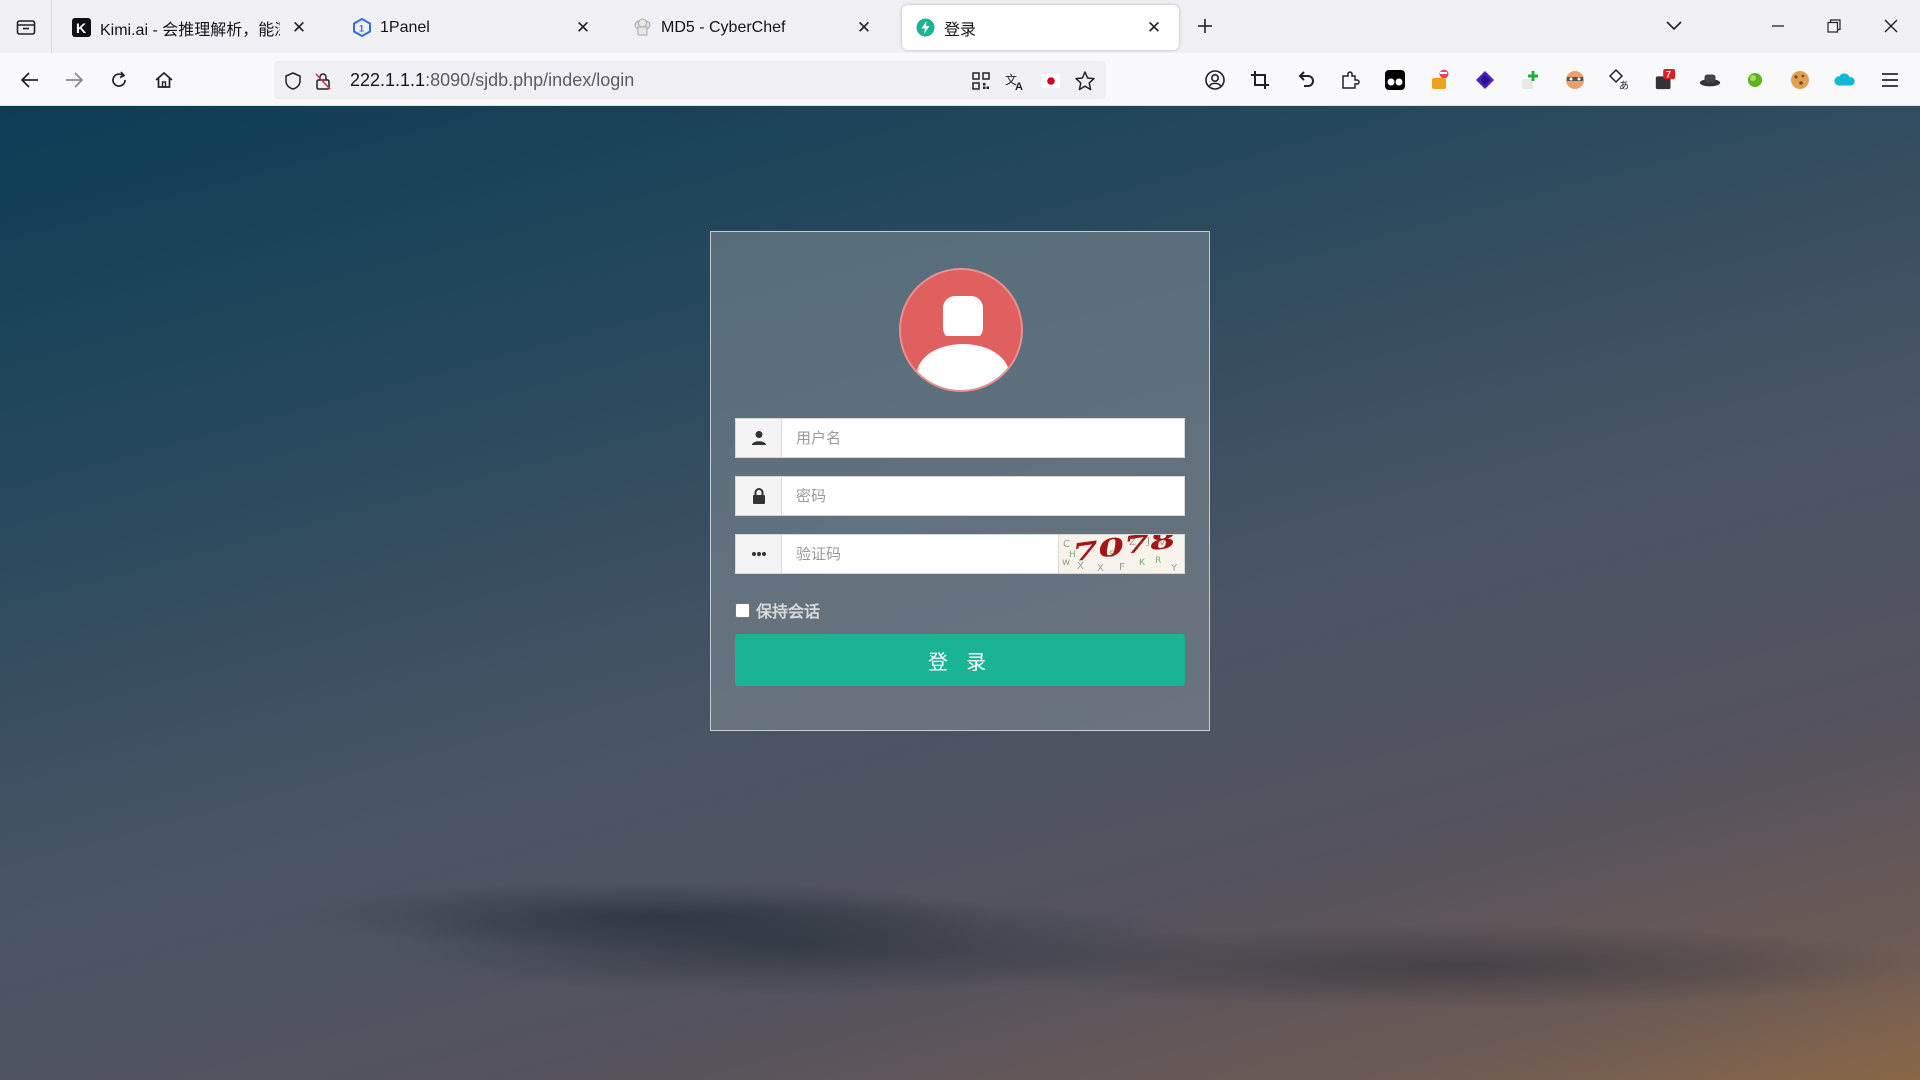  I want to click on tab-list-button, so click(26, 26).